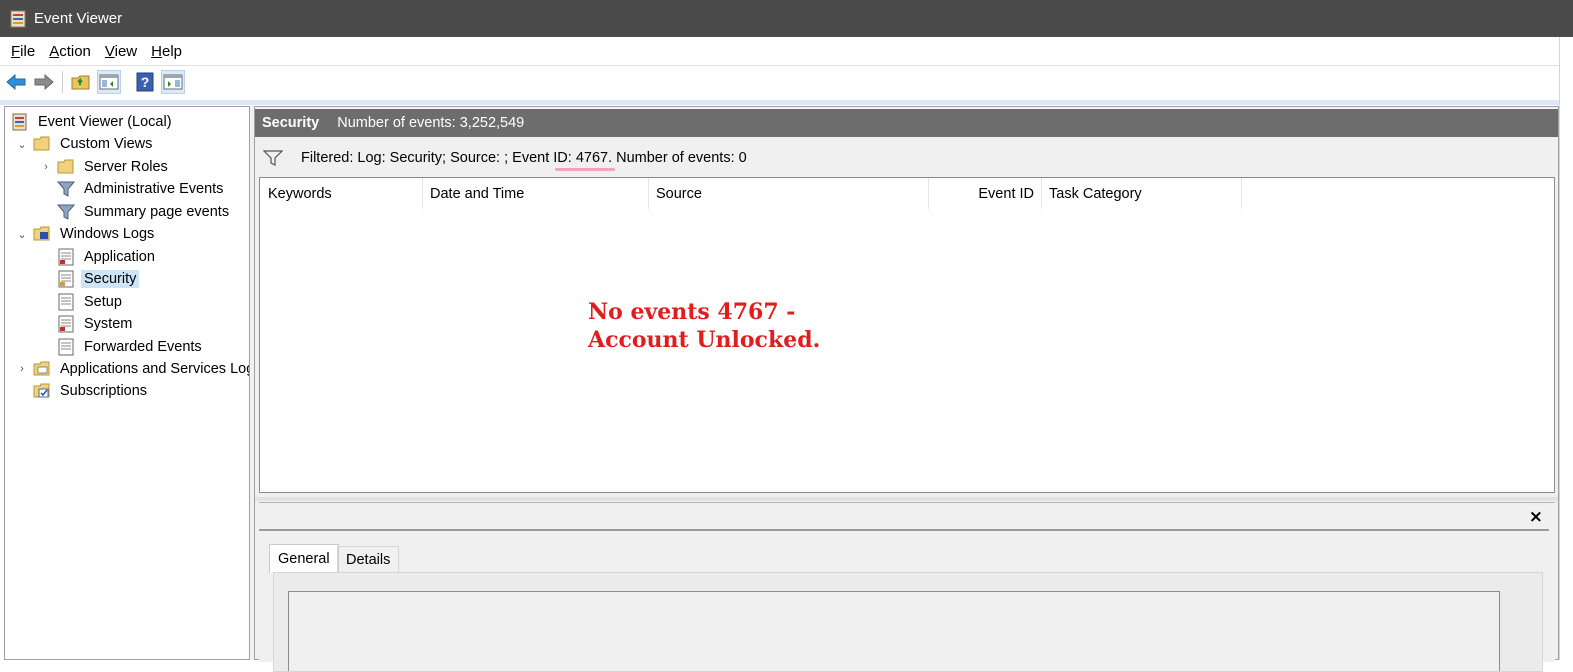  Describe the element at coordinates (585, 169) in the screenshot. I see `highlight-underline` at that location.